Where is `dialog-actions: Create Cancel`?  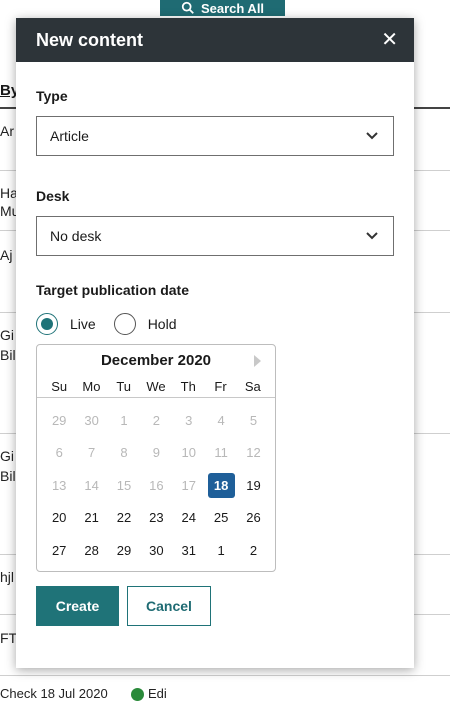 dialog-actions: Create Cancel is located at coordinates (215, 605).